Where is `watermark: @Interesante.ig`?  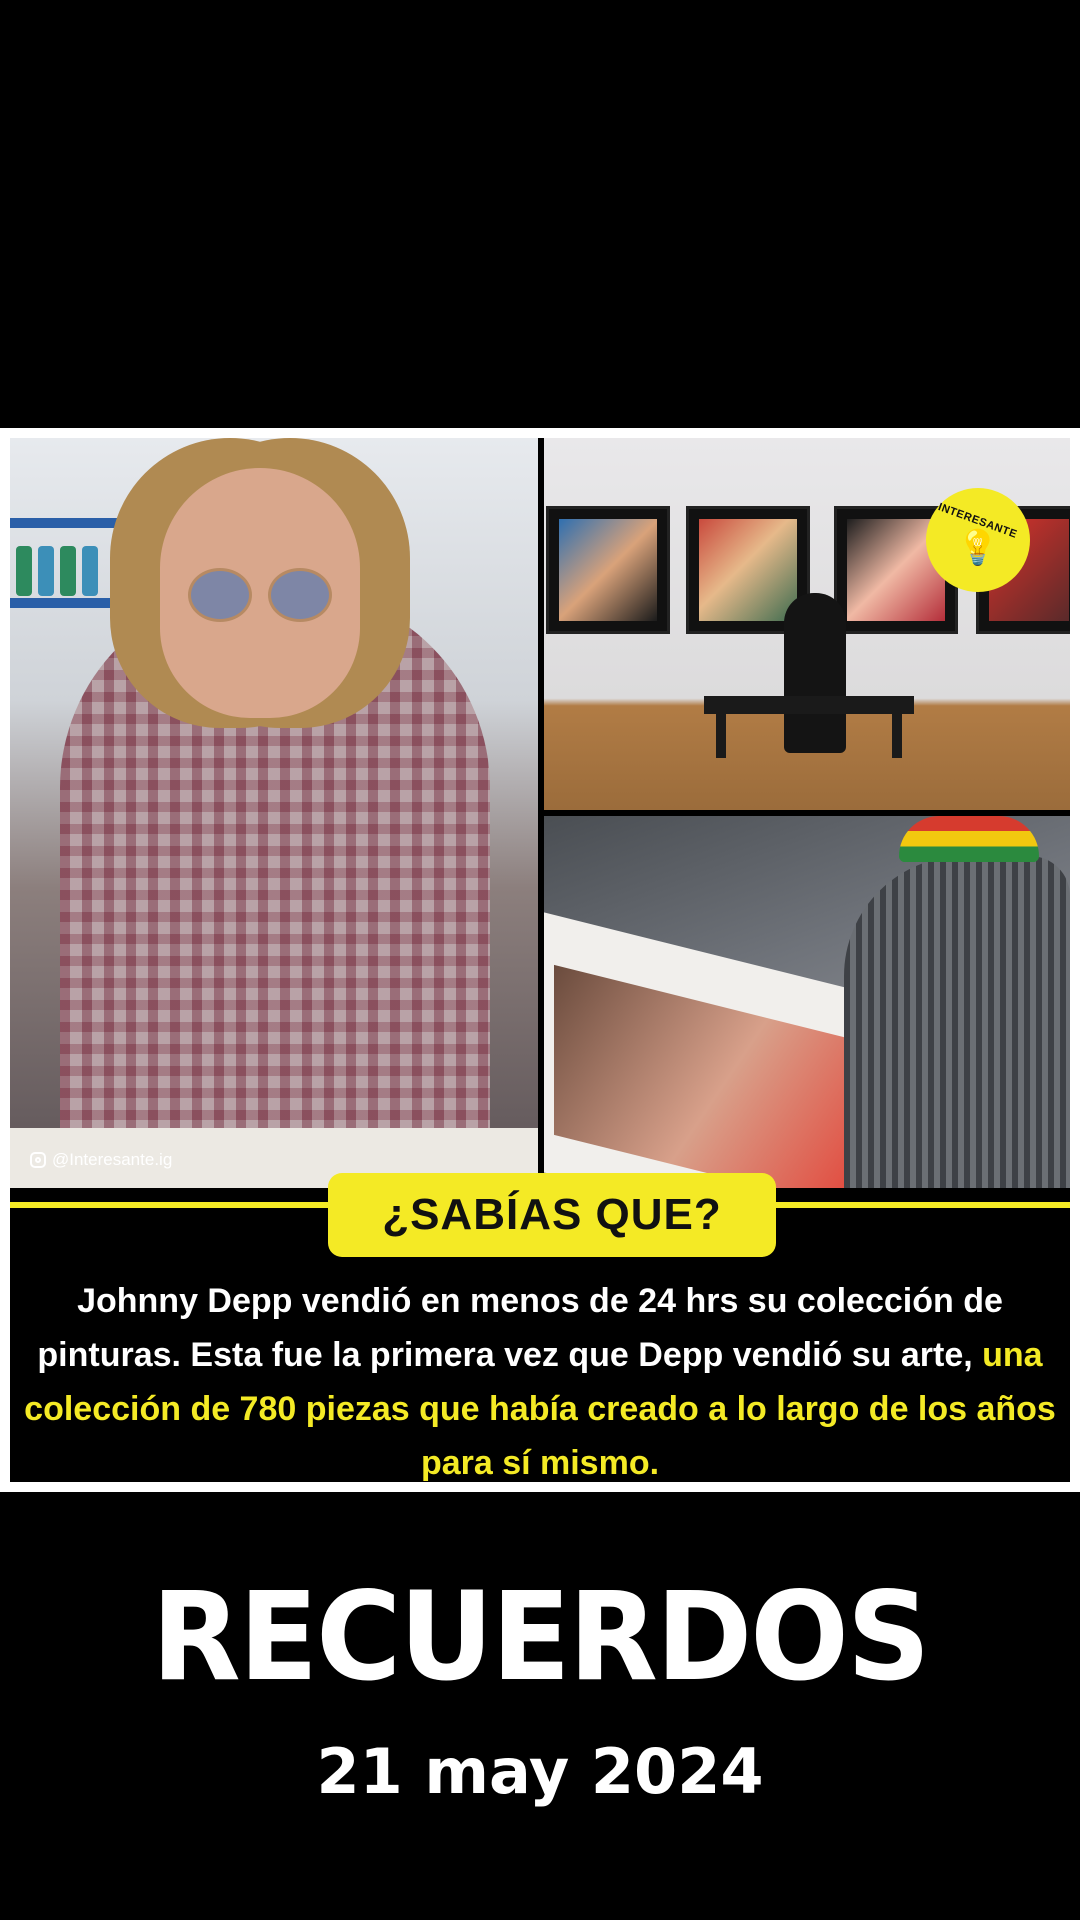 watermark: @Interesante.ig is located at coordinates (101, 1160).